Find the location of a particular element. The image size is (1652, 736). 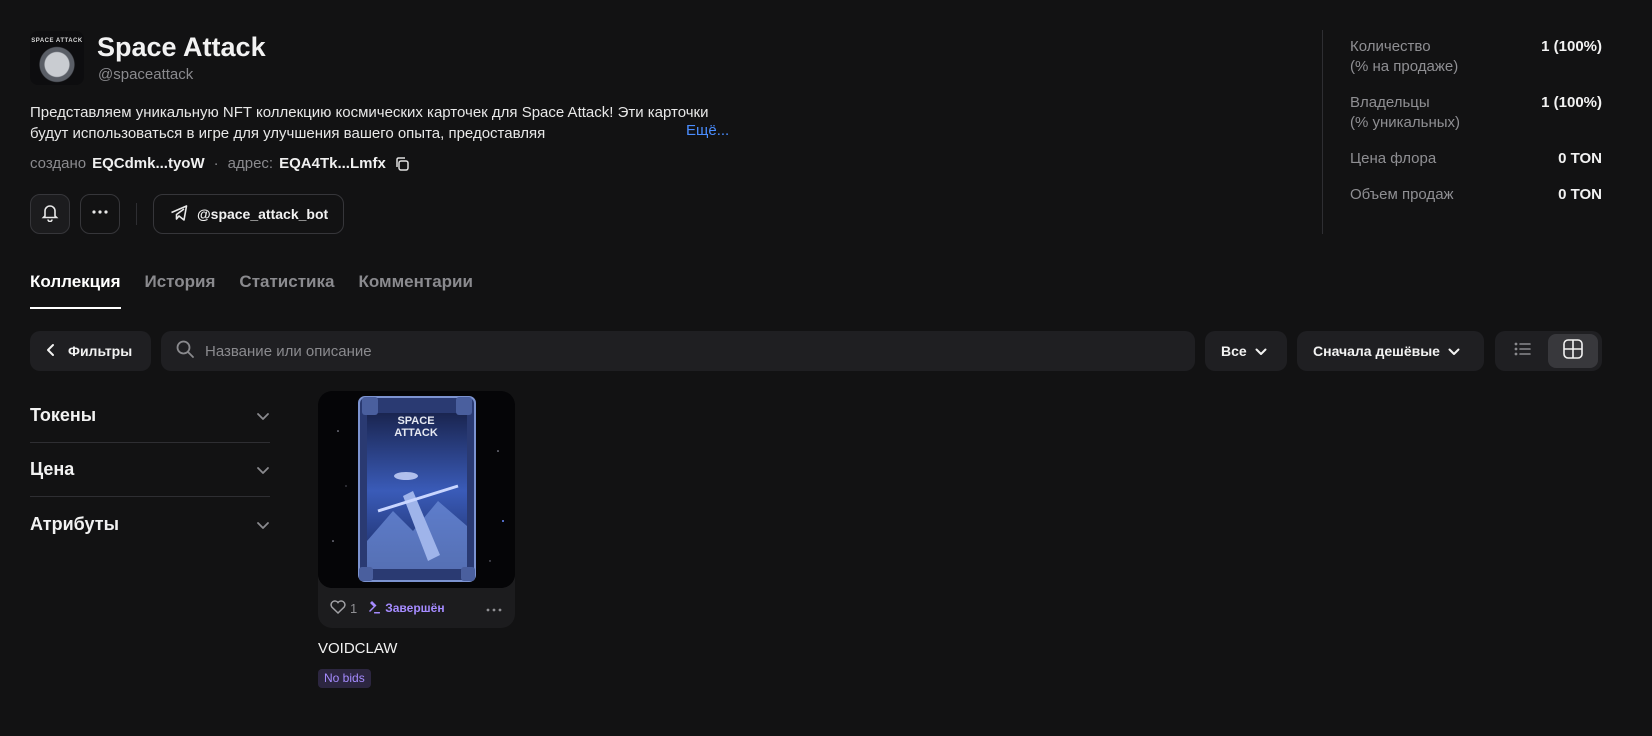

collection-handle: @spaceattack is located at coordinates (146, 74).